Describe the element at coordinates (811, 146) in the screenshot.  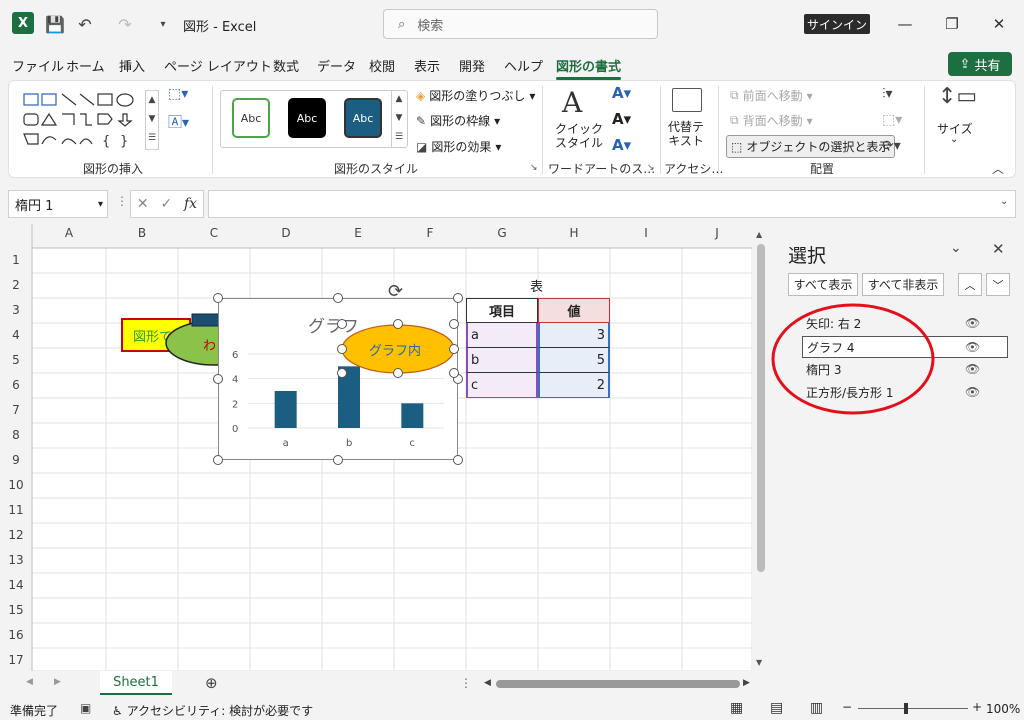
I see `selection-pane-button: ⬚ オブジェクトの選択と表示` at that location.